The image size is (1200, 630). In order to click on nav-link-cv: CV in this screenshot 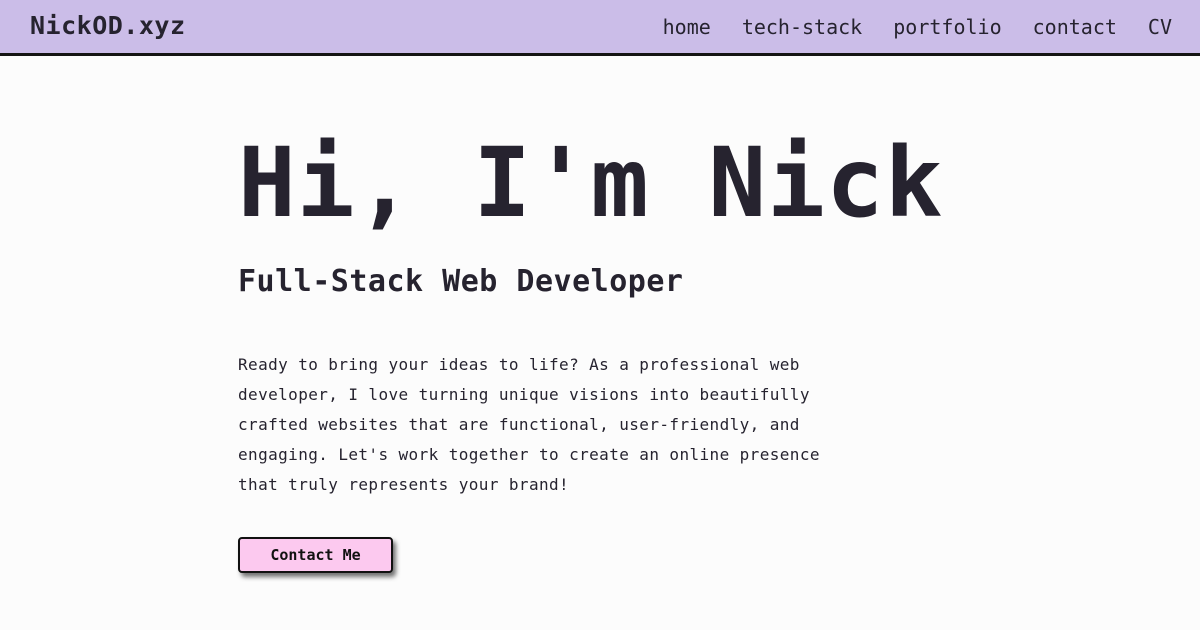, I will do `click(1160, 27)`.